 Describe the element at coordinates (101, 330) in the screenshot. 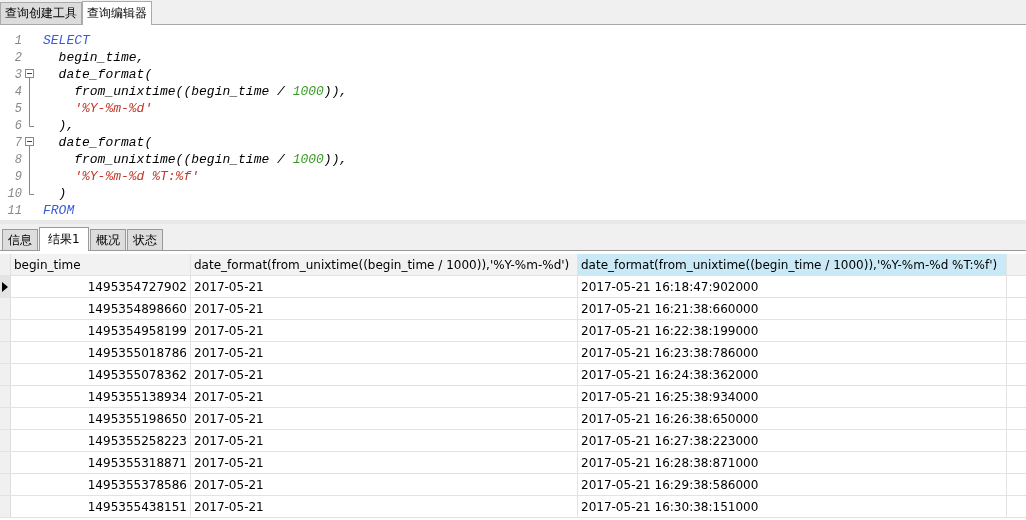

I see `table-cell: 1495354958199` at that location.